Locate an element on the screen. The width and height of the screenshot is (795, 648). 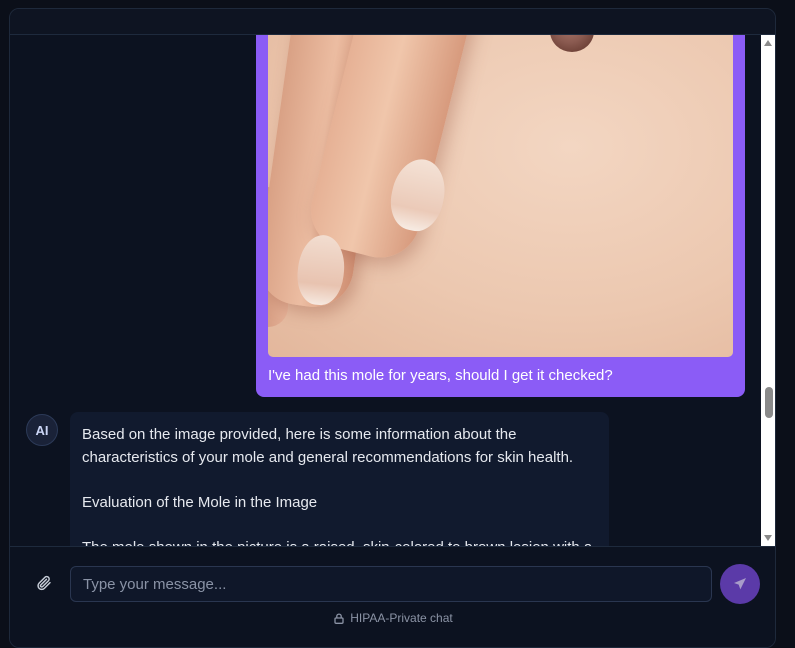
mole-spot is located at coordinates (572, 43).